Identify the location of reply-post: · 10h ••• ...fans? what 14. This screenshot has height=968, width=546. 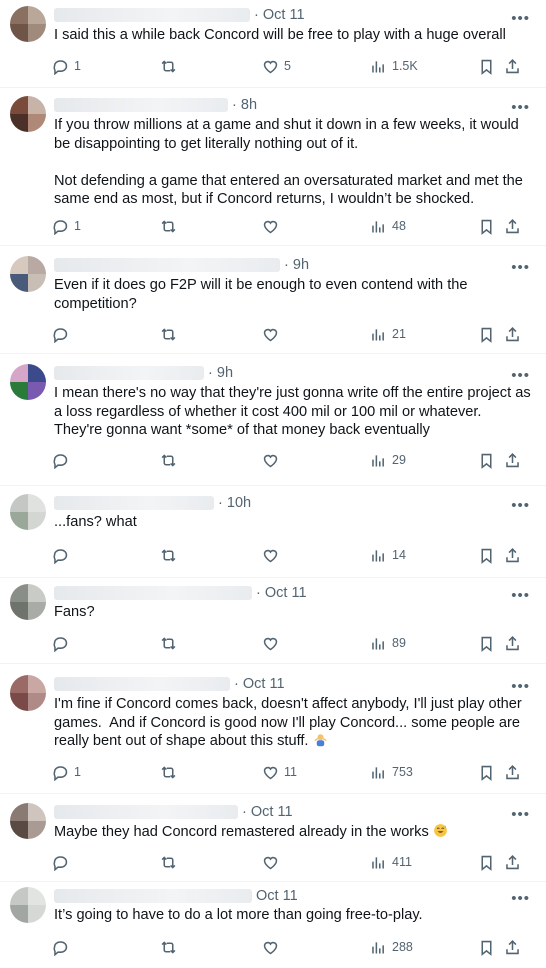
(273, 532).